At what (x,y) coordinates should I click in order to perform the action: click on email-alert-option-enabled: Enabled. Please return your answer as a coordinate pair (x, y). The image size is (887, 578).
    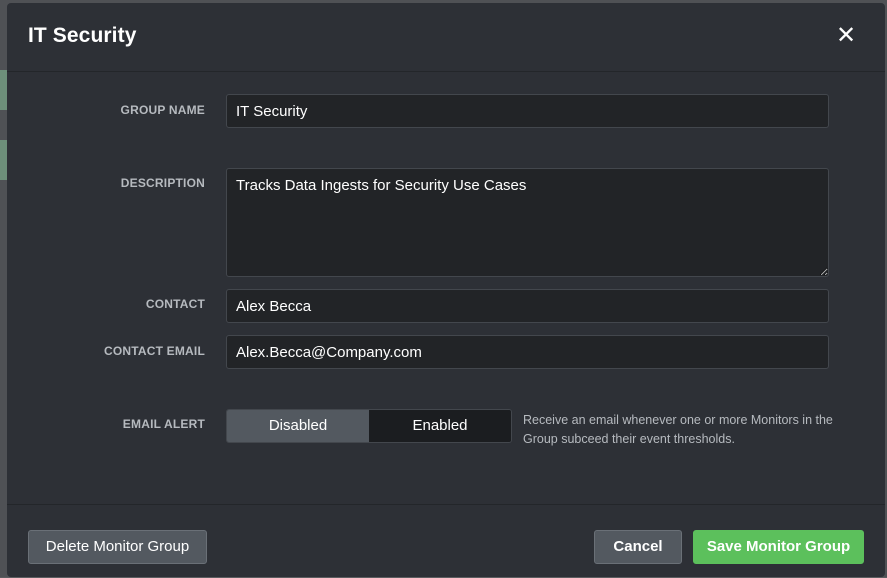
    Looking at the image, I should click on (440, 426).